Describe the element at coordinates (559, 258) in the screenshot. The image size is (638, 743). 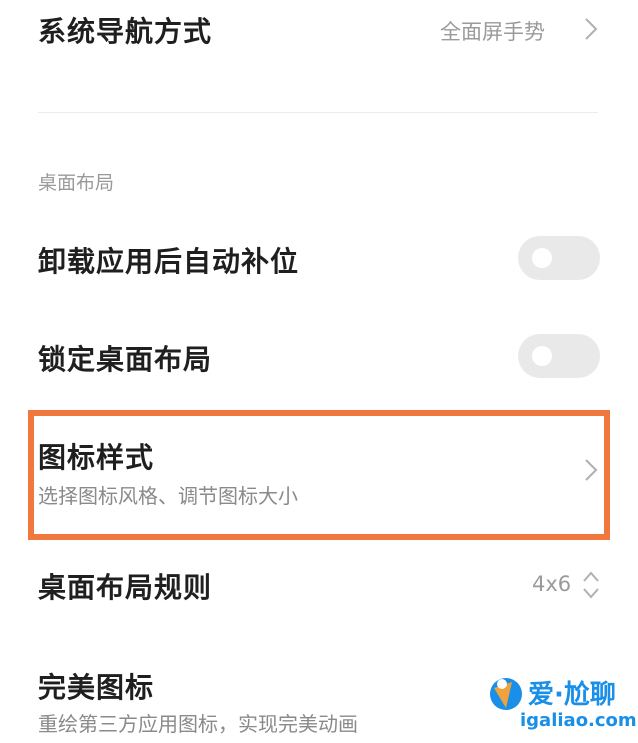
I see `auto-fill-toggle` at that location.